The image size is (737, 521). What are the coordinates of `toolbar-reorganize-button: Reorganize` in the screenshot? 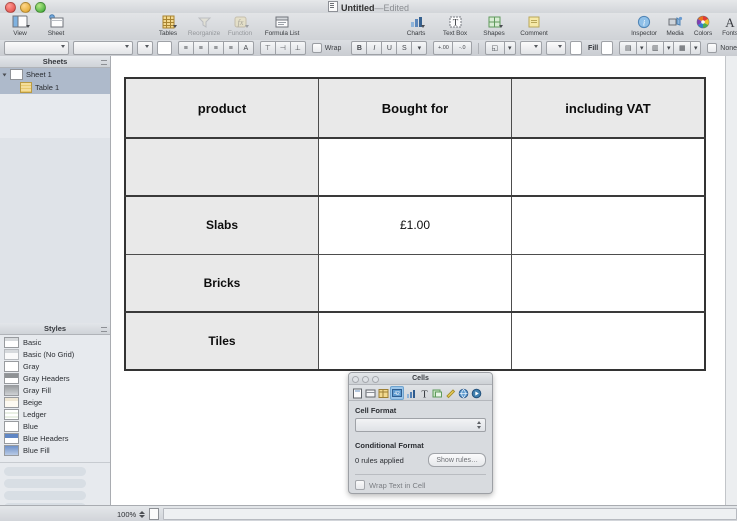 It's located at (204, 25).